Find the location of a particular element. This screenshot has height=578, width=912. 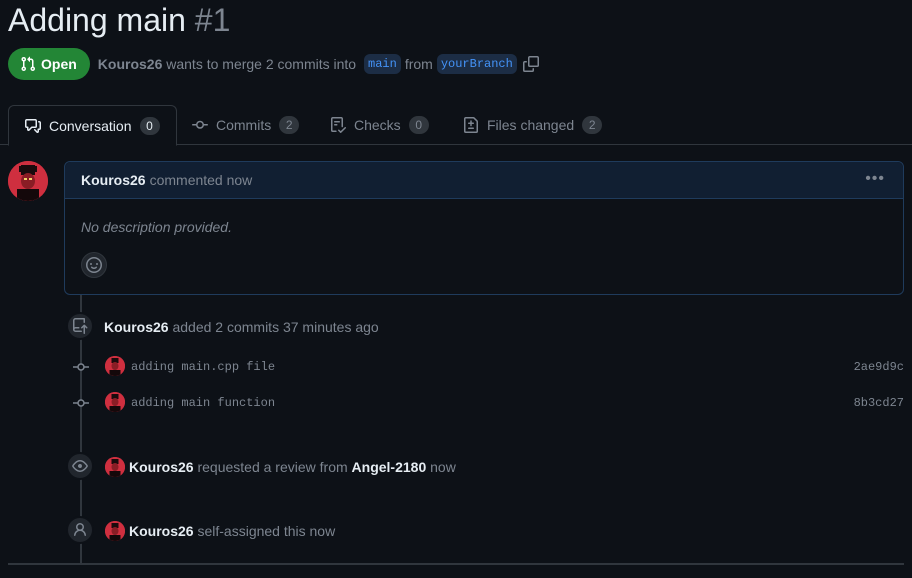

reviewer-link: Angel-2180 is located at coordinates (389, 467).